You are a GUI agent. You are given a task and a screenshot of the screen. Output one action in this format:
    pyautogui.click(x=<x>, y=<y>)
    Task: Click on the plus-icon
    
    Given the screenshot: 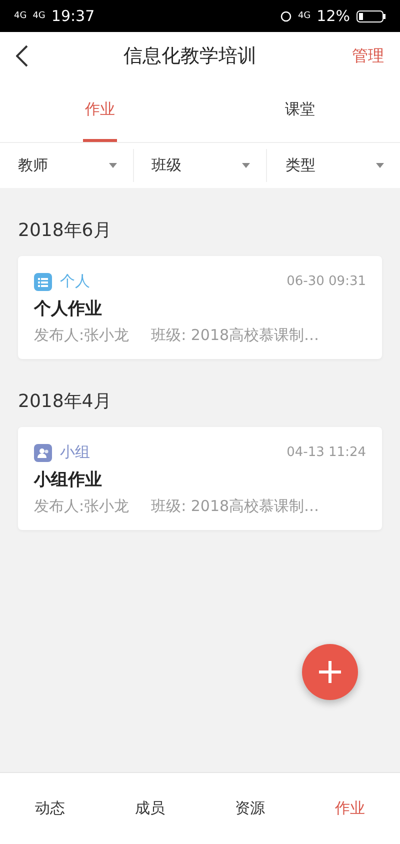 What is the action you would take?
    pyautogui.click(x=330, y=672)
    